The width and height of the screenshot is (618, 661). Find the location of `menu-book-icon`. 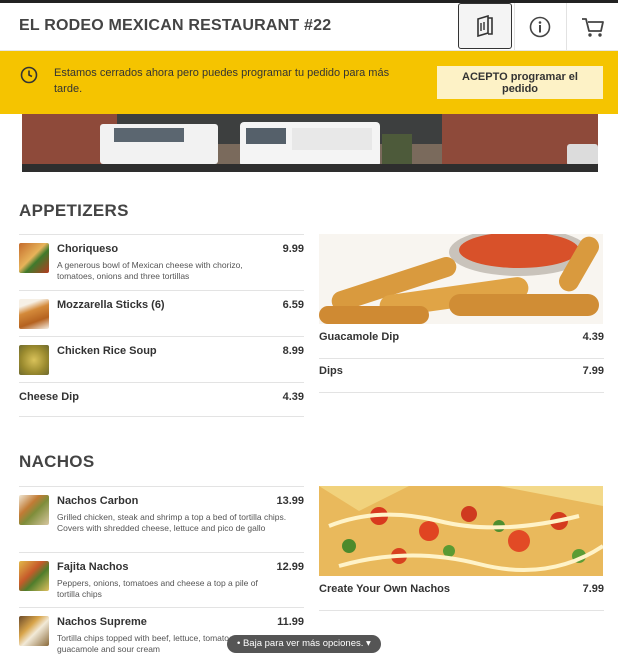

menu-book-icon is located at coordinates (485, 26).